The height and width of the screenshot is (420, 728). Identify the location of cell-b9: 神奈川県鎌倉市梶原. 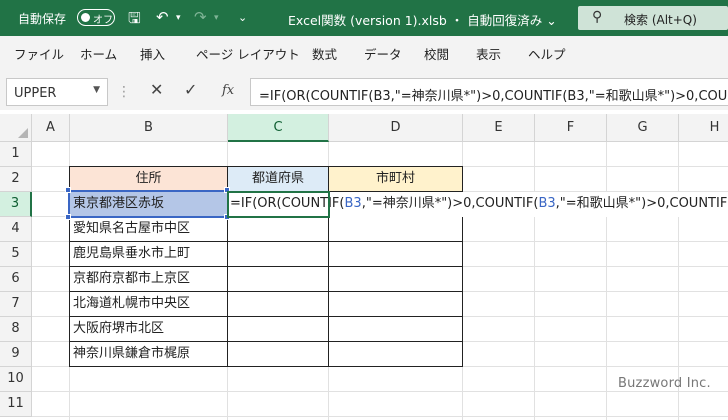
(148, 354).